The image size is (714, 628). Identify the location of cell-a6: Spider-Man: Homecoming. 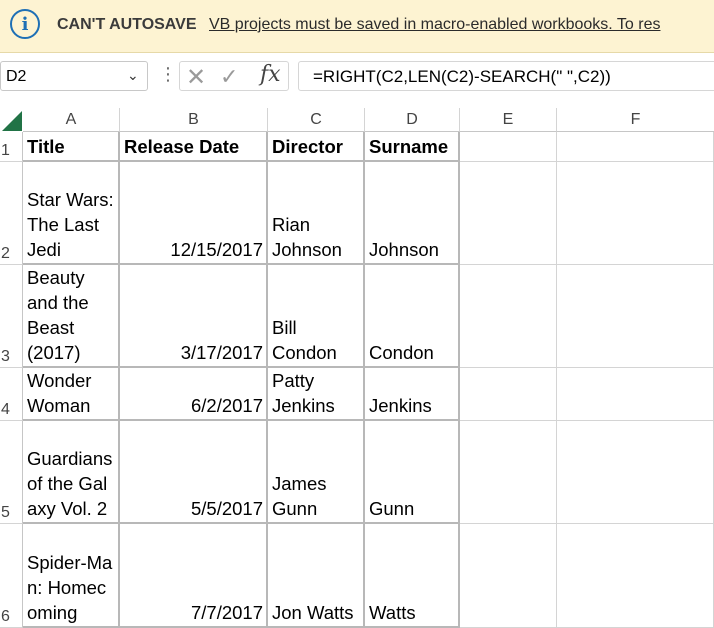
(71, 576).